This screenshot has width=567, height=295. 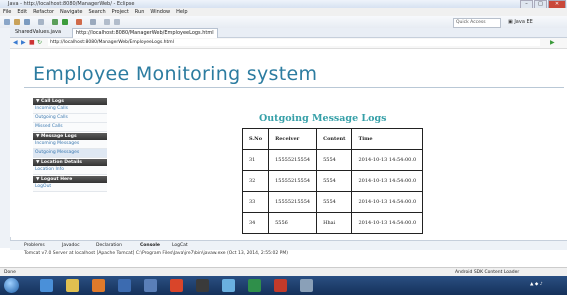 What do you see at coordinates (71, 12) in the screenshot?
I see `menu-navigate: Navigate` at bounding box center [71, 12].